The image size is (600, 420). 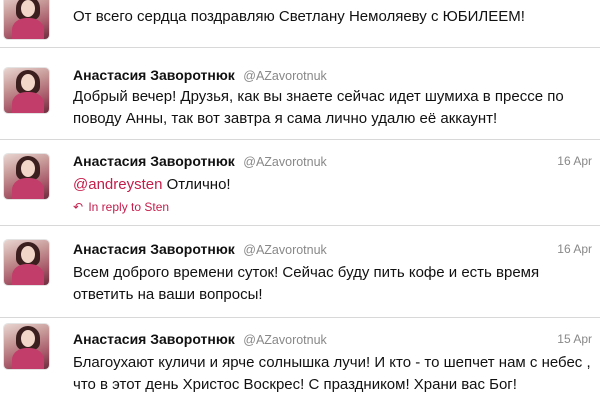 What do you see at coordinates (332, 185) in the screenshot?
I see `tweet-text: @andreysten Отлично!` at bounding box center [332, 185].